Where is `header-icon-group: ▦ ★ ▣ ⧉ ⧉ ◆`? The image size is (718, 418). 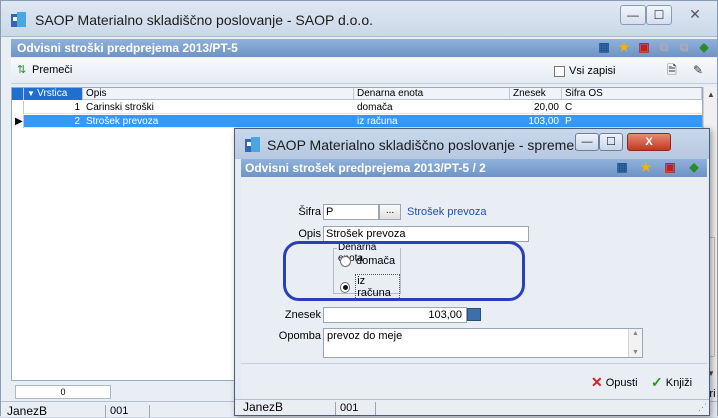 header-icon-group: ▦ ★ ▣ ⧉ ⧉ ◆ is located at coordinates (654, 47).